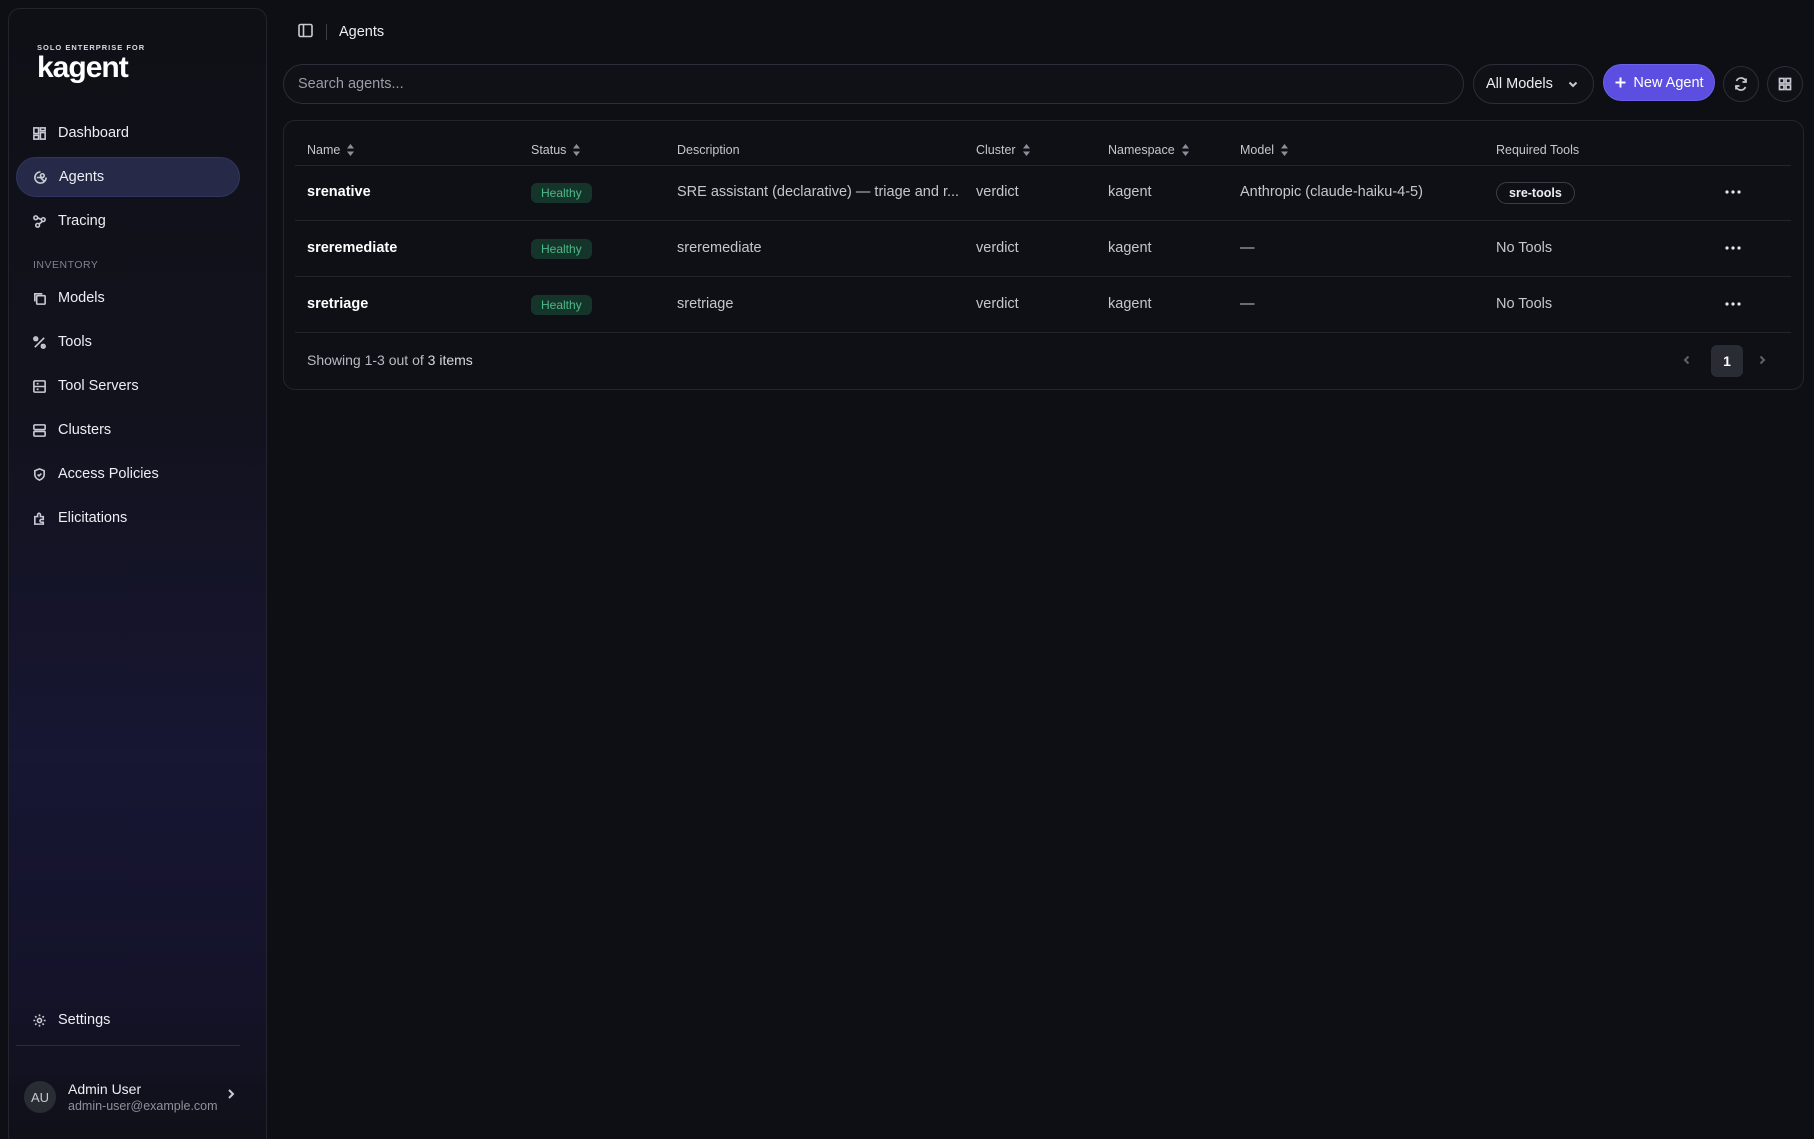  What do you see at coordinates (128, 177) in the screenshot?
I see `sidebar-item-agents: Agents` at bounding box center [128, 177].